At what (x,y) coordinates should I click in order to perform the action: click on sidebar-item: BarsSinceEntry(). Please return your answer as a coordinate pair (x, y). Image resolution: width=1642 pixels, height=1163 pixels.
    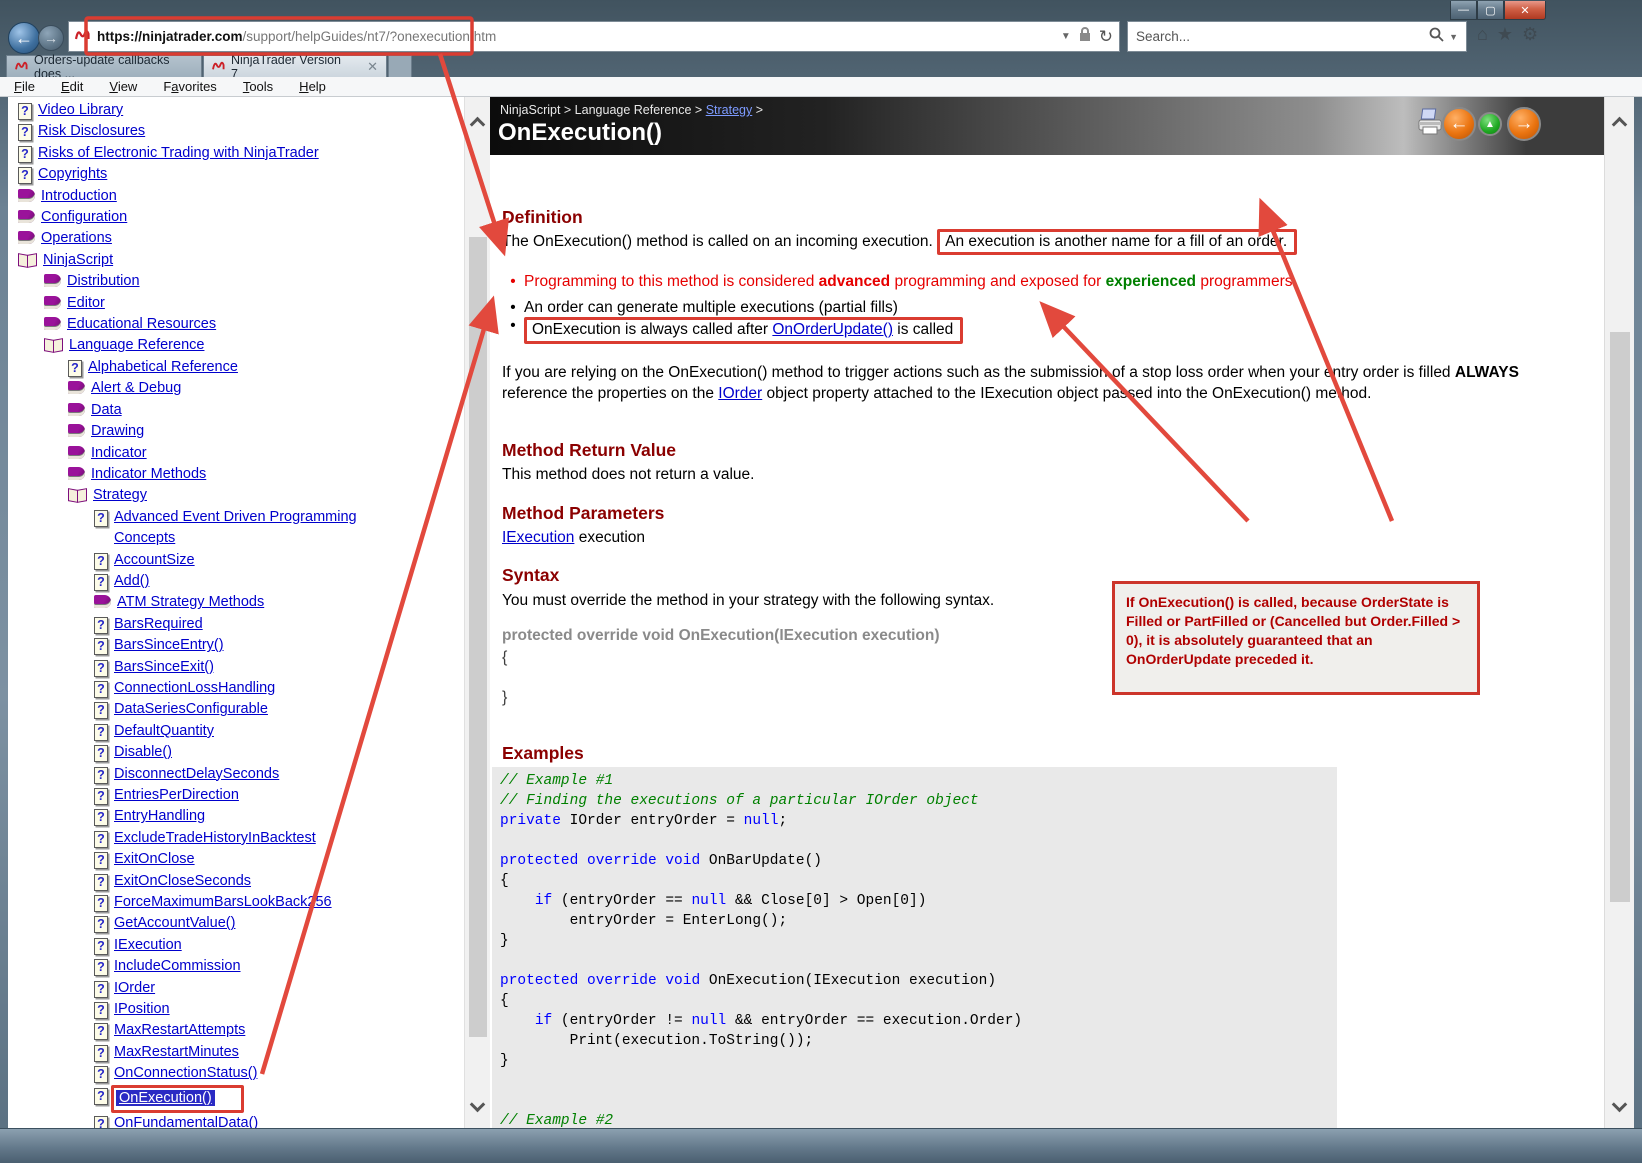
    Looking at the image, I should click on (236, 645).